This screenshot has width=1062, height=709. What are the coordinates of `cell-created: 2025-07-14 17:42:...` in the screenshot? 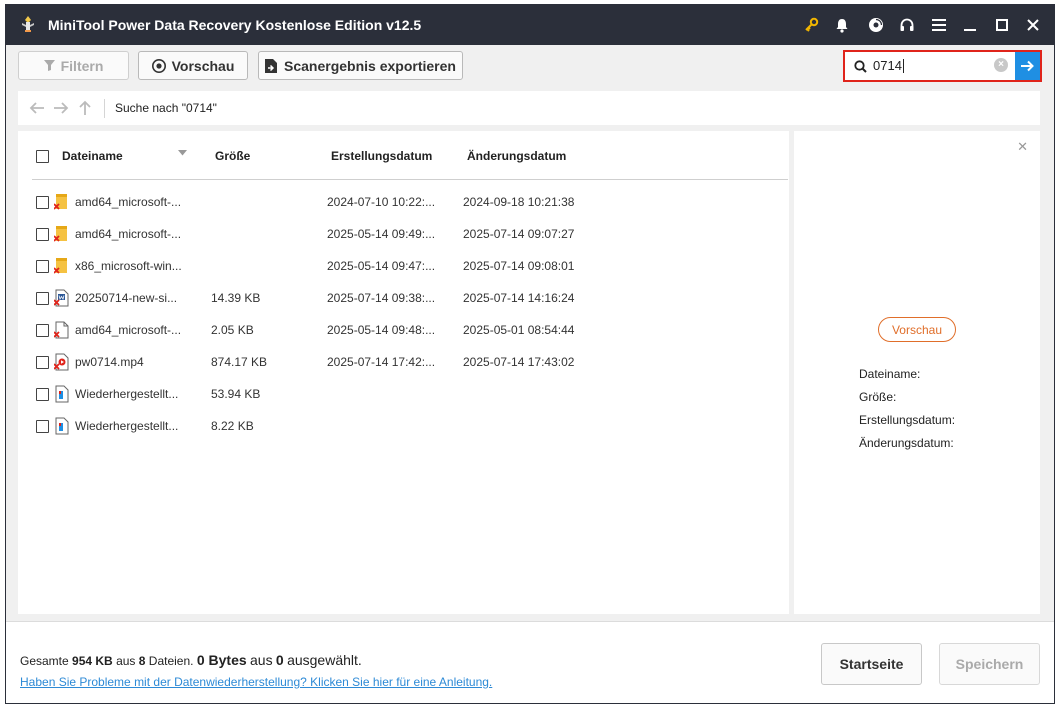 It's located at (381, 362).